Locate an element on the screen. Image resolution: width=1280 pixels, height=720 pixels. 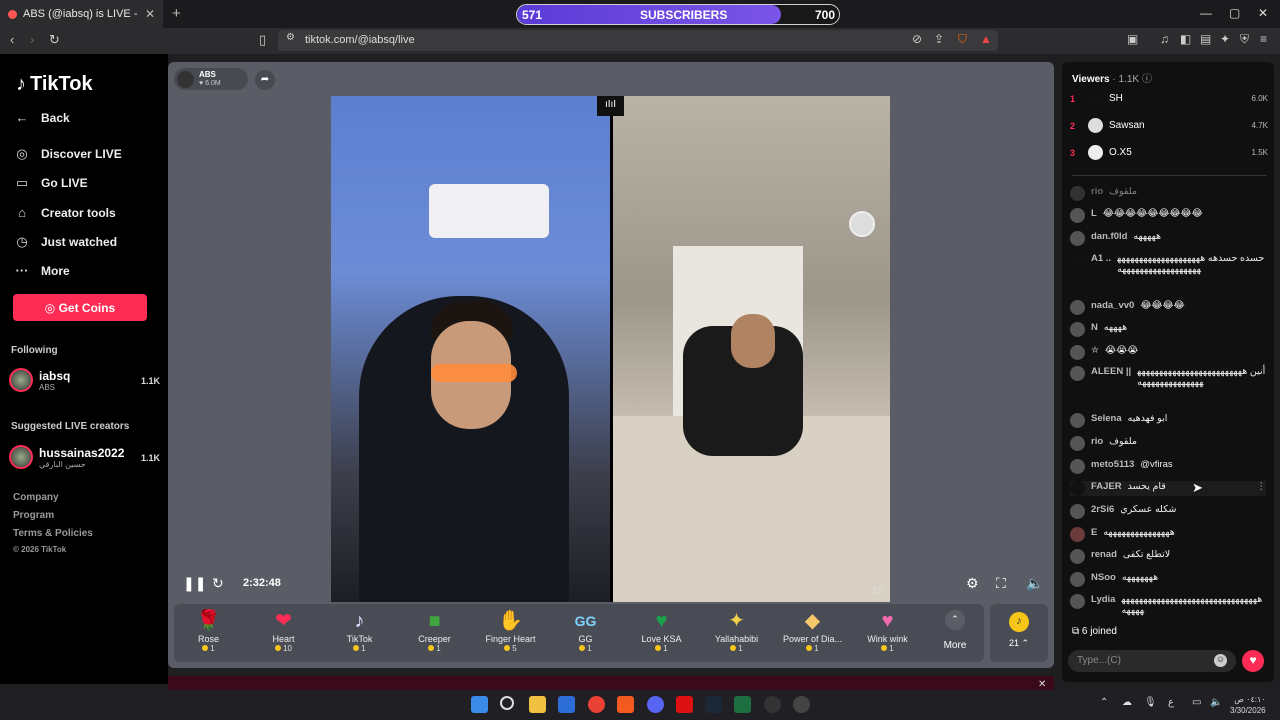
vpn-icon: ⛨ is located at coordinates (1244, 39).